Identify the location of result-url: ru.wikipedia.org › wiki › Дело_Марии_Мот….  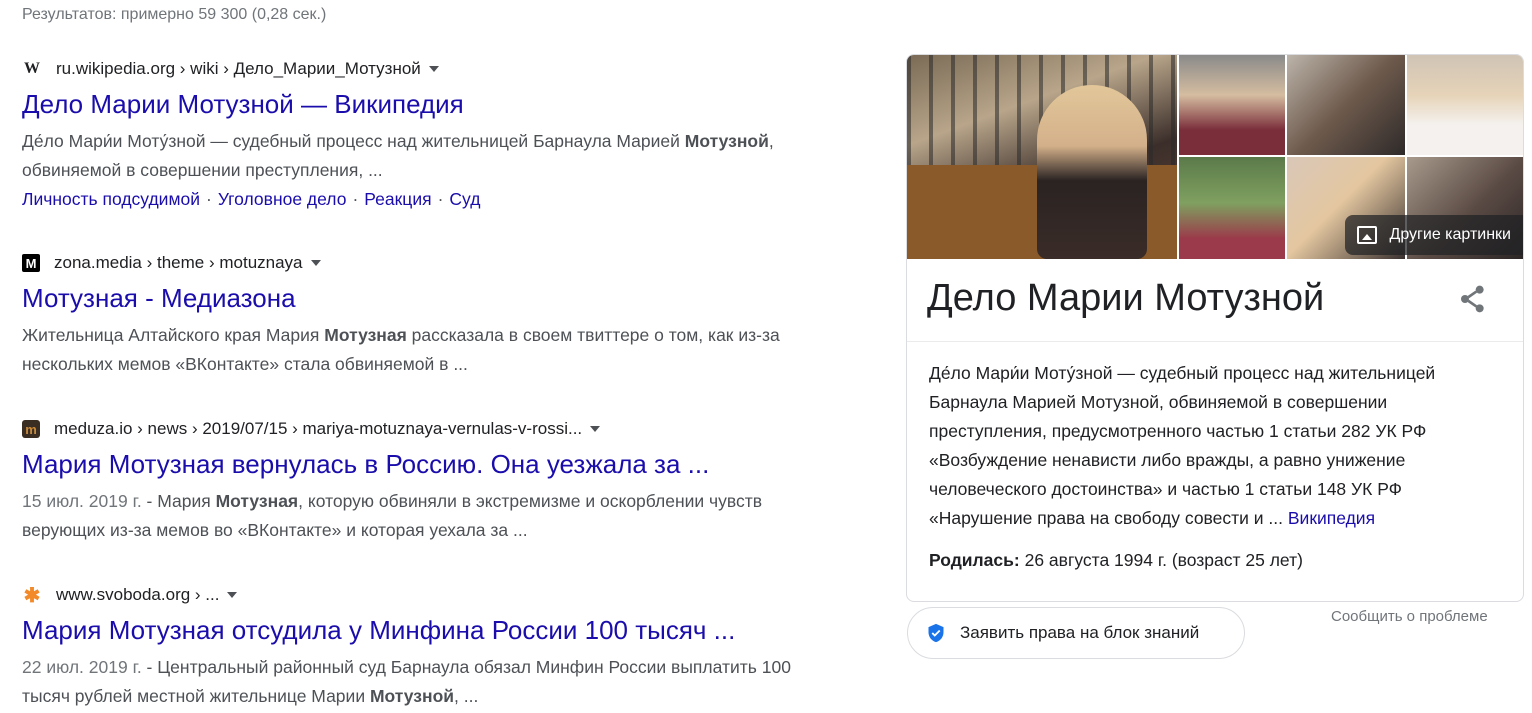
(238, 69).